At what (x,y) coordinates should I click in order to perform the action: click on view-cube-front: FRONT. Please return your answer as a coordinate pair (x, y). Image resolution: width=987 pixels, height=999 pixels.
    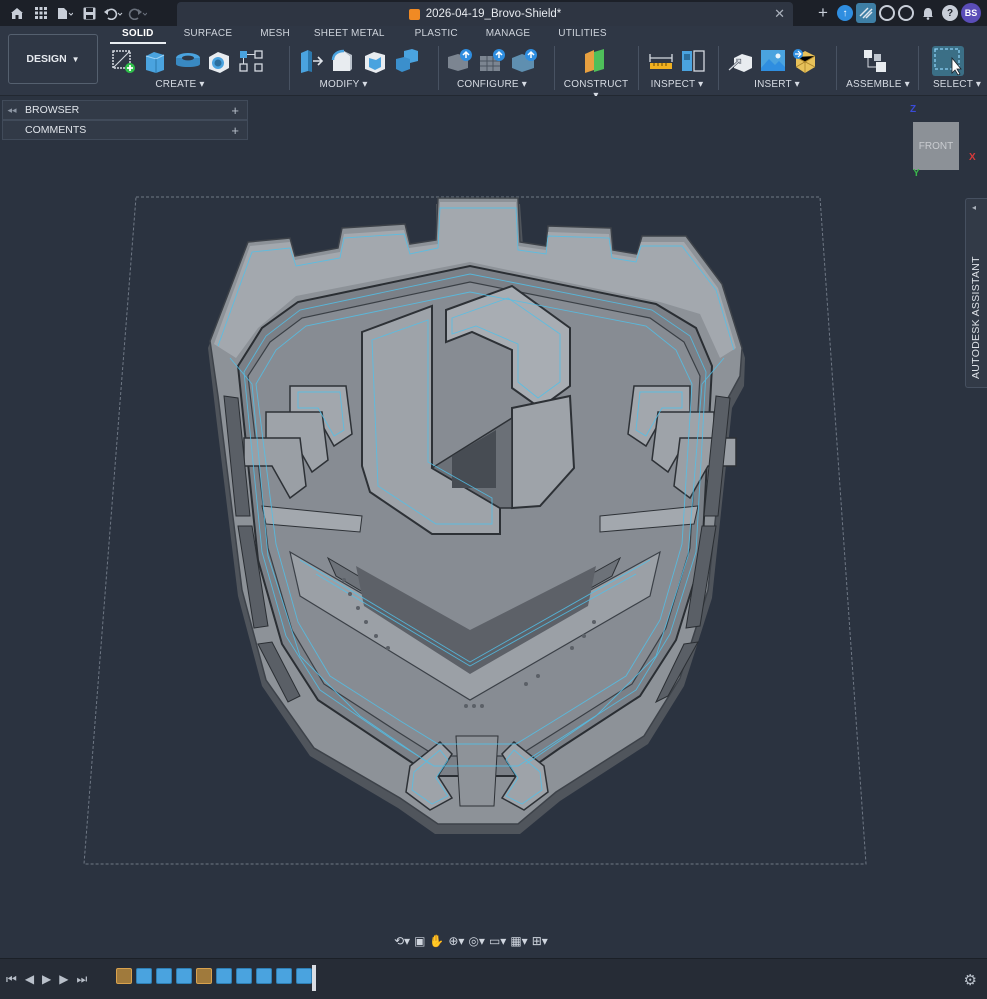
    Looking at the image, I should click on (936, 146).